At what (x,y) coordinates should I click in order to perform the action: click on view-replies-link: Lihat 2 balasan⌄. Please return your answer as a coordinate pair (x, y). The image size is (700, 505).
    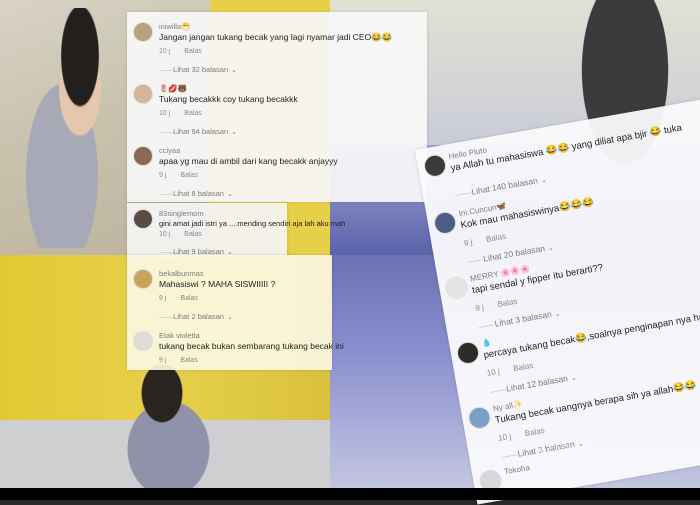
    Looking at the image, I should click on (196, 316).